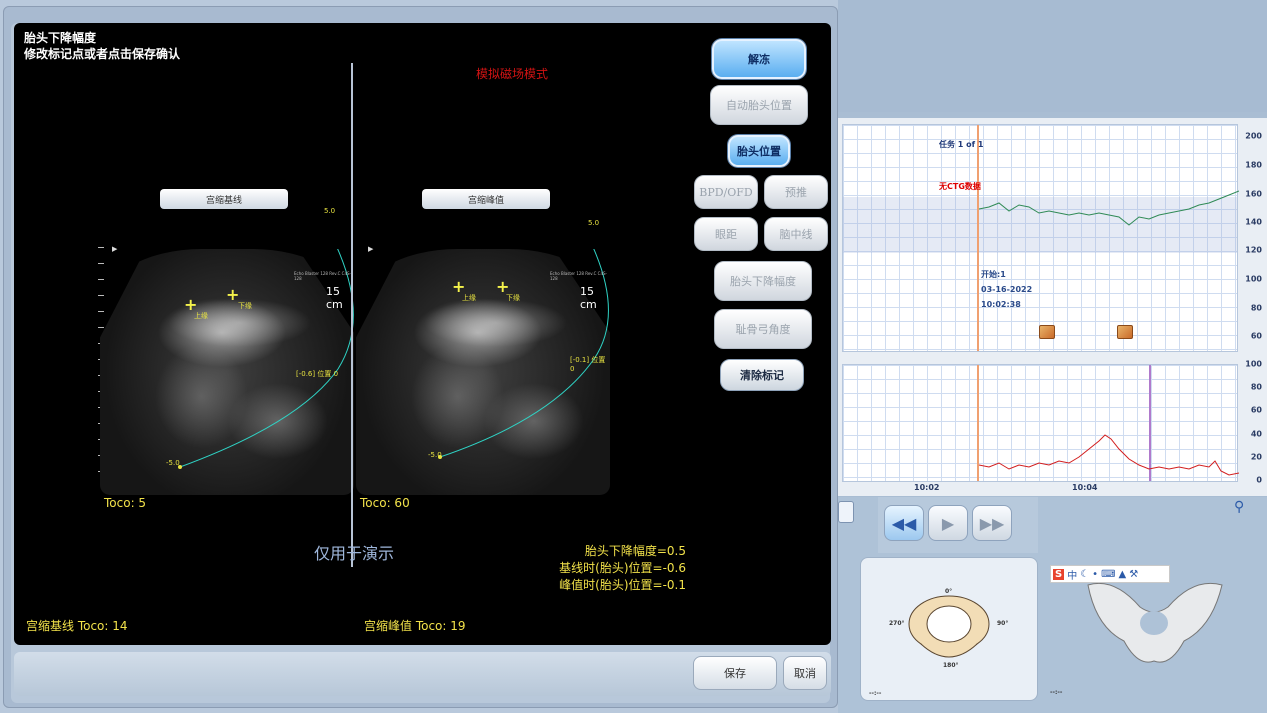  What do you see at coordinates (1259, 480) in the screenshot?
I see `toco-tick: 0` at bounding box center [1259, 480].